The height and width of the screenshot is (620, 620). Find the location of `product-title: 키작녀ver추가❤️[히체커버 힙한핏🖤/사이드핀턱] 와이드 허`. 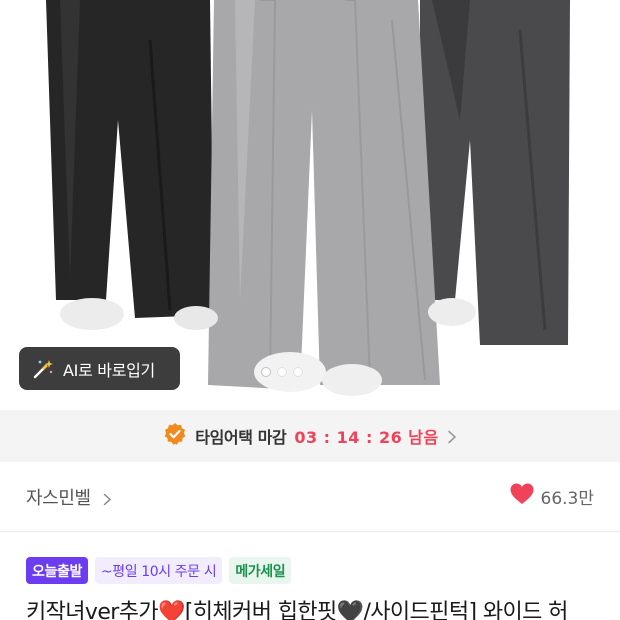

product-title: 키작녀ver추가❤️[히체커버 힙한핏🖤/사이드핀턱] 와이드 허 is located at coordinates (297, 610).